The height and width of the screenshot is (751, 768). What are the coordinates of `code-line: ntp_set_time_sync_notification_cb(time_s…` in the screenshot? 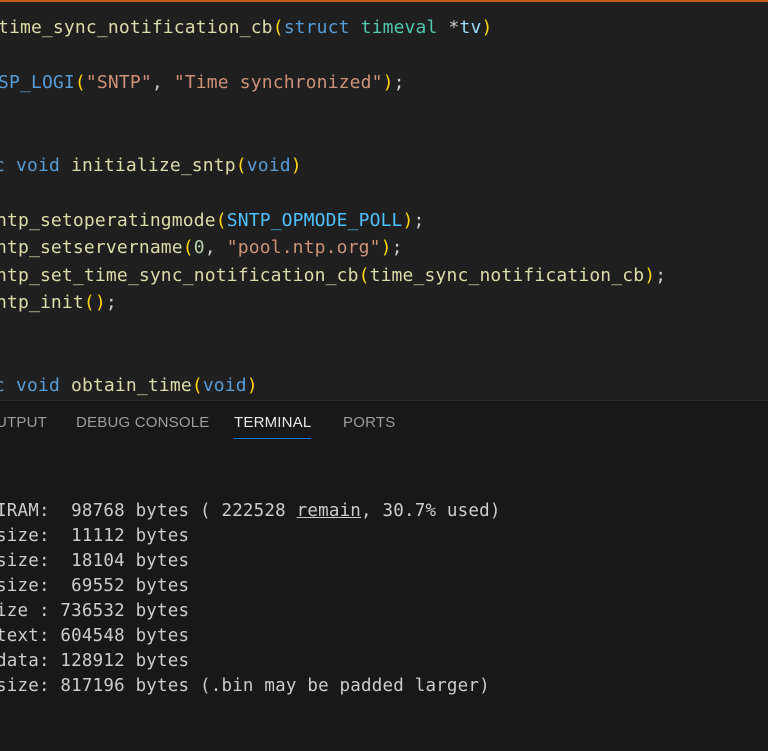 It's located at (333, 276).